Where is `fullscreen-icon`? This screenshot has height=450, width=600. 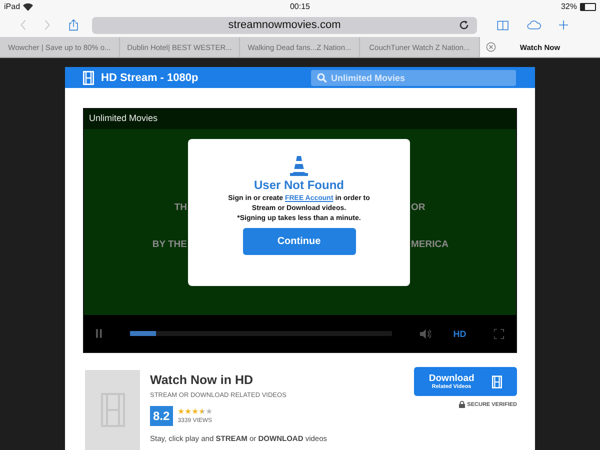 fullscreen-icon is located at coordinates (499, 333).